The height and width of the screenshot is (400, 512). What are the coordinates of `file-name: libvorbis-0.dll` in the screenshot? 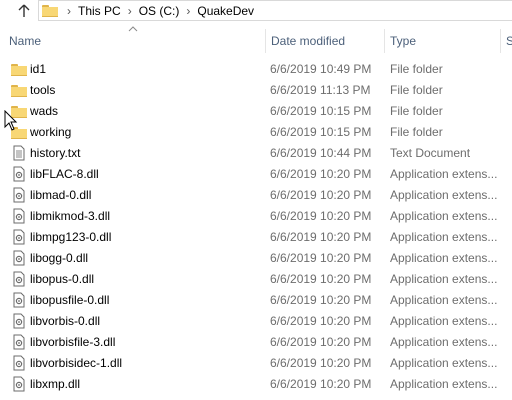 It's located at (65, 321).